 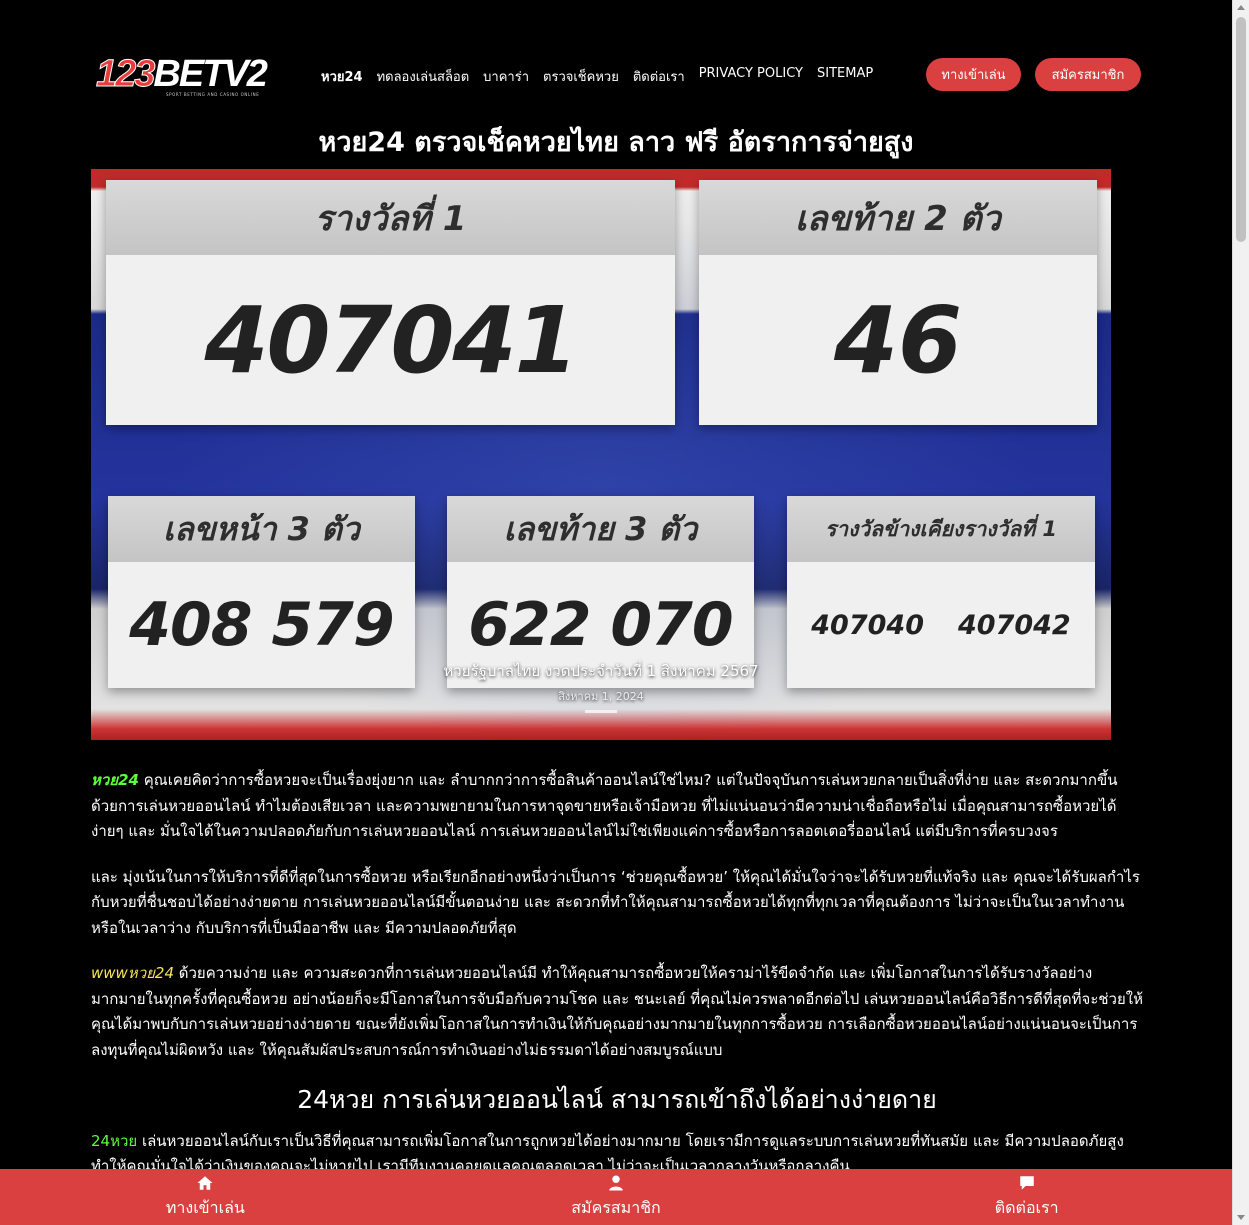 I want to click on nav-item-huay24: หวย24, so click(x=342, y=76).